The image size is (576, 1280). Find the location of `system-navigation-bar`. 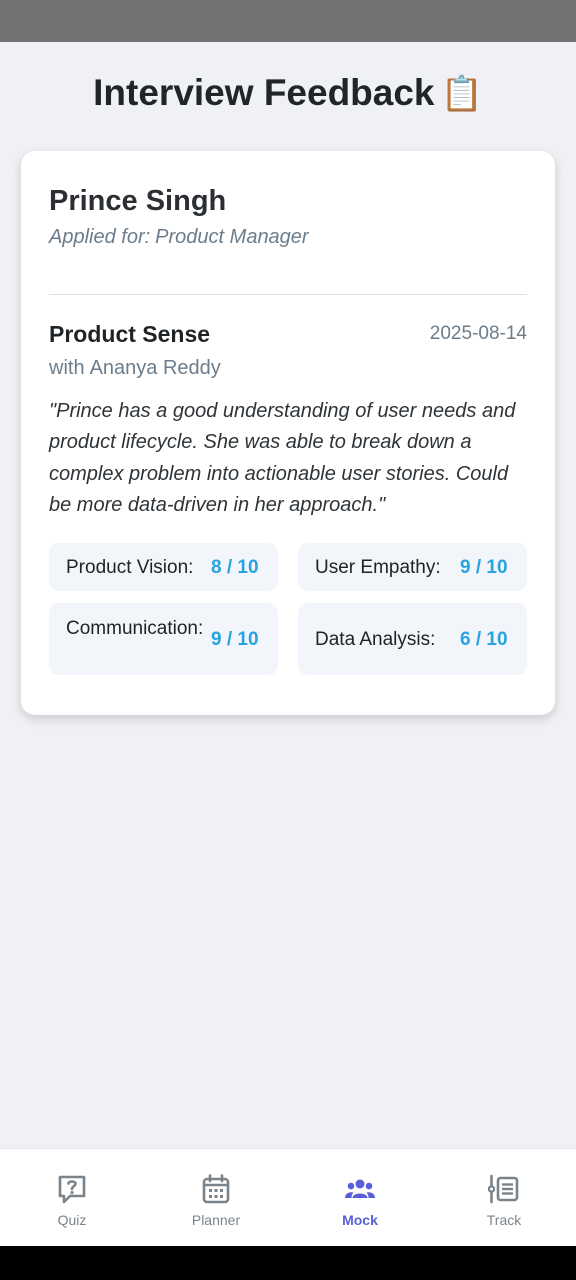

system-navigation-bar is located at coordinates (288, 1263).